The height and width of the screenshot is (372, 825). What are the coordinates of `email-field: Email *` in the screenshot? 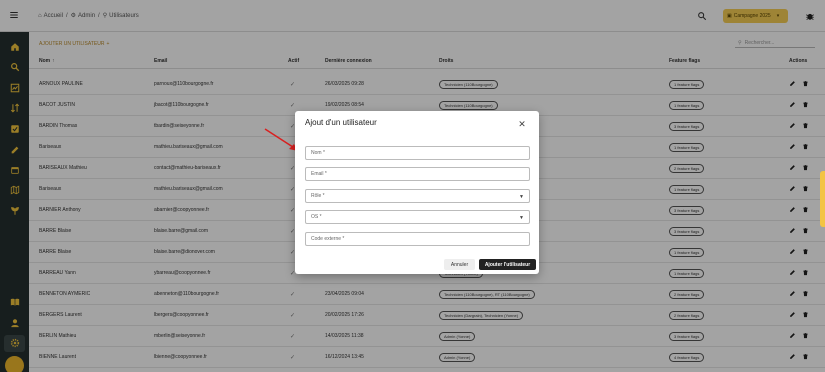 It's located at (417, 174).